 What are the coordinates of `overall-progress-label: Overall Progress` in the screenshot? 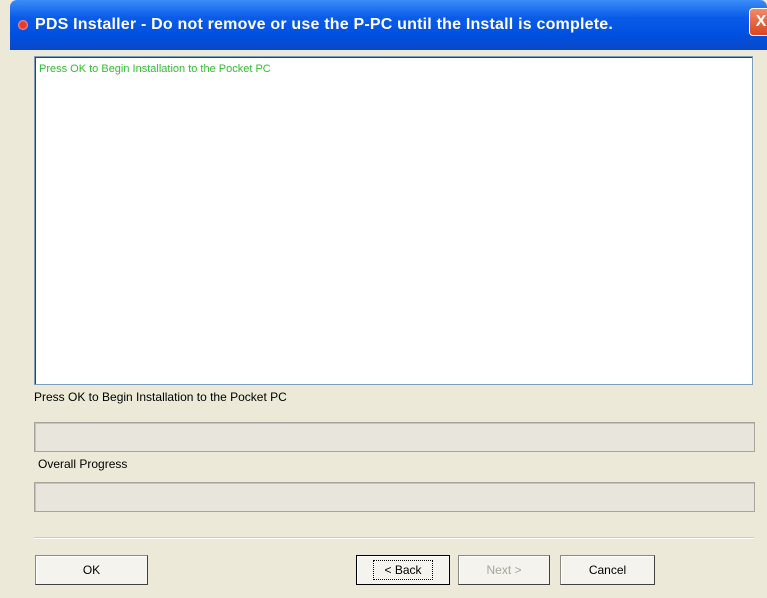 It's located at (83, 464).